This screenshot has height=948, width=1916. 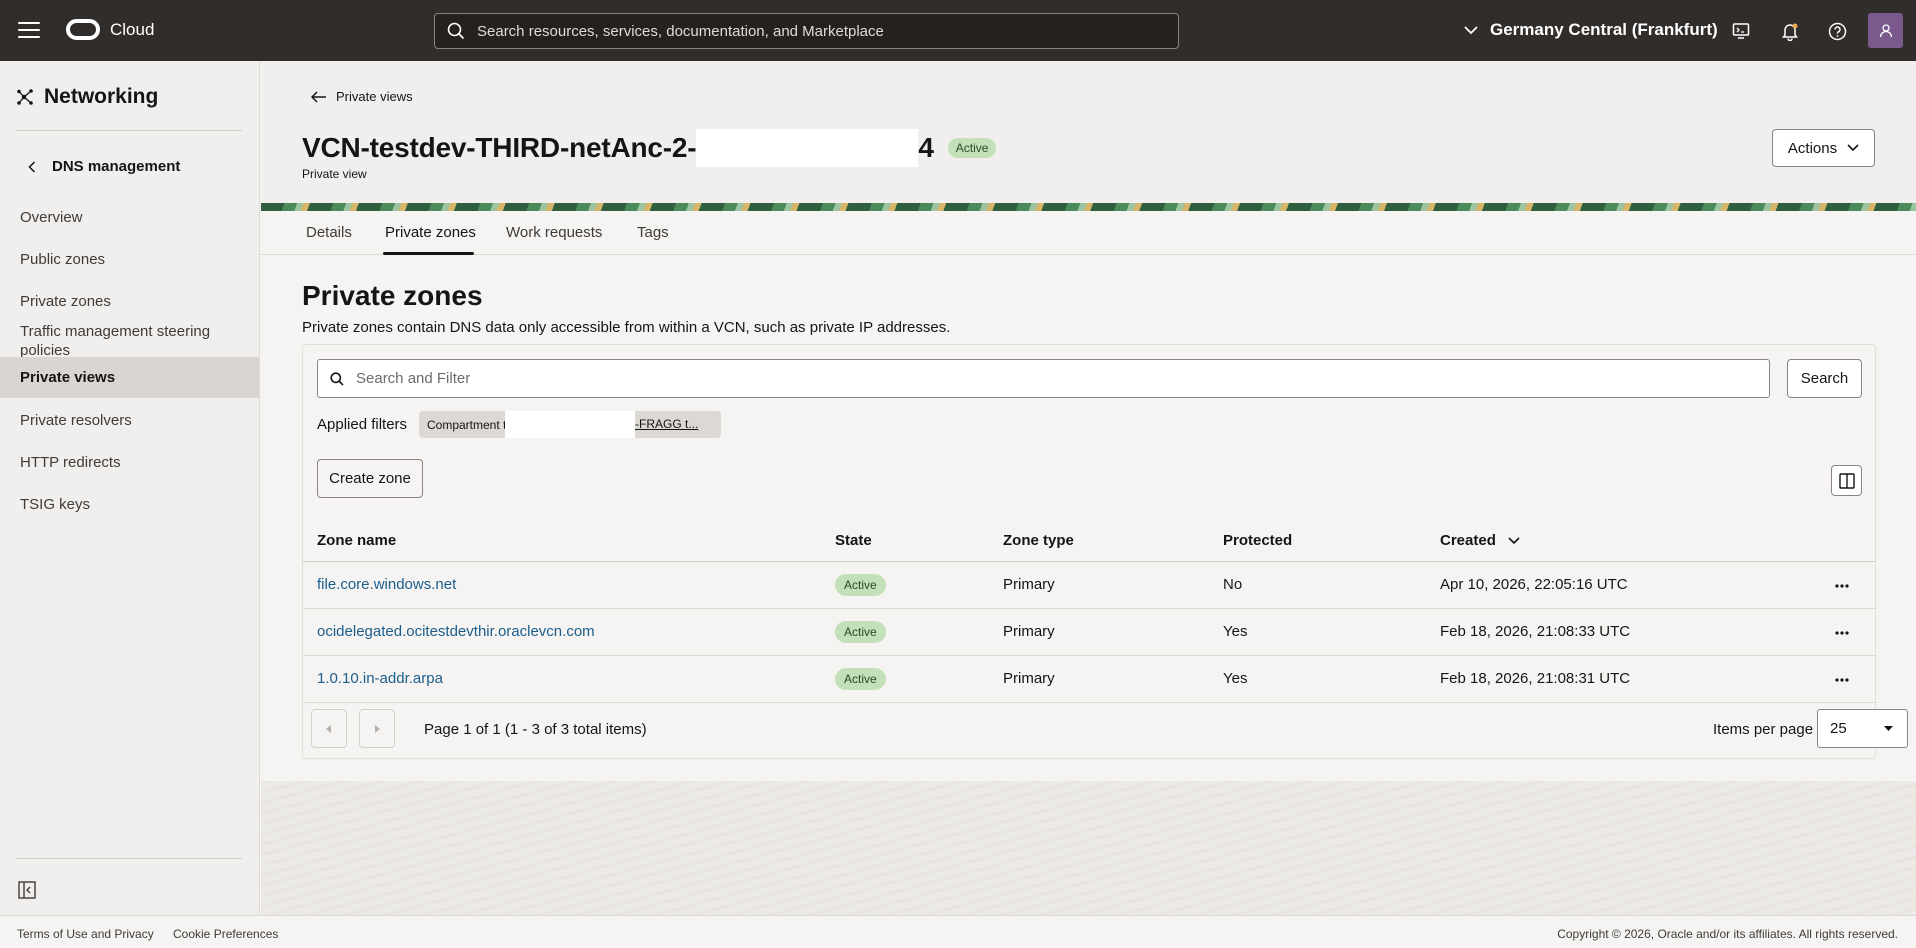 I want to click on terms-link: Terms of Use and Privacy, so click(x=85, y=934).